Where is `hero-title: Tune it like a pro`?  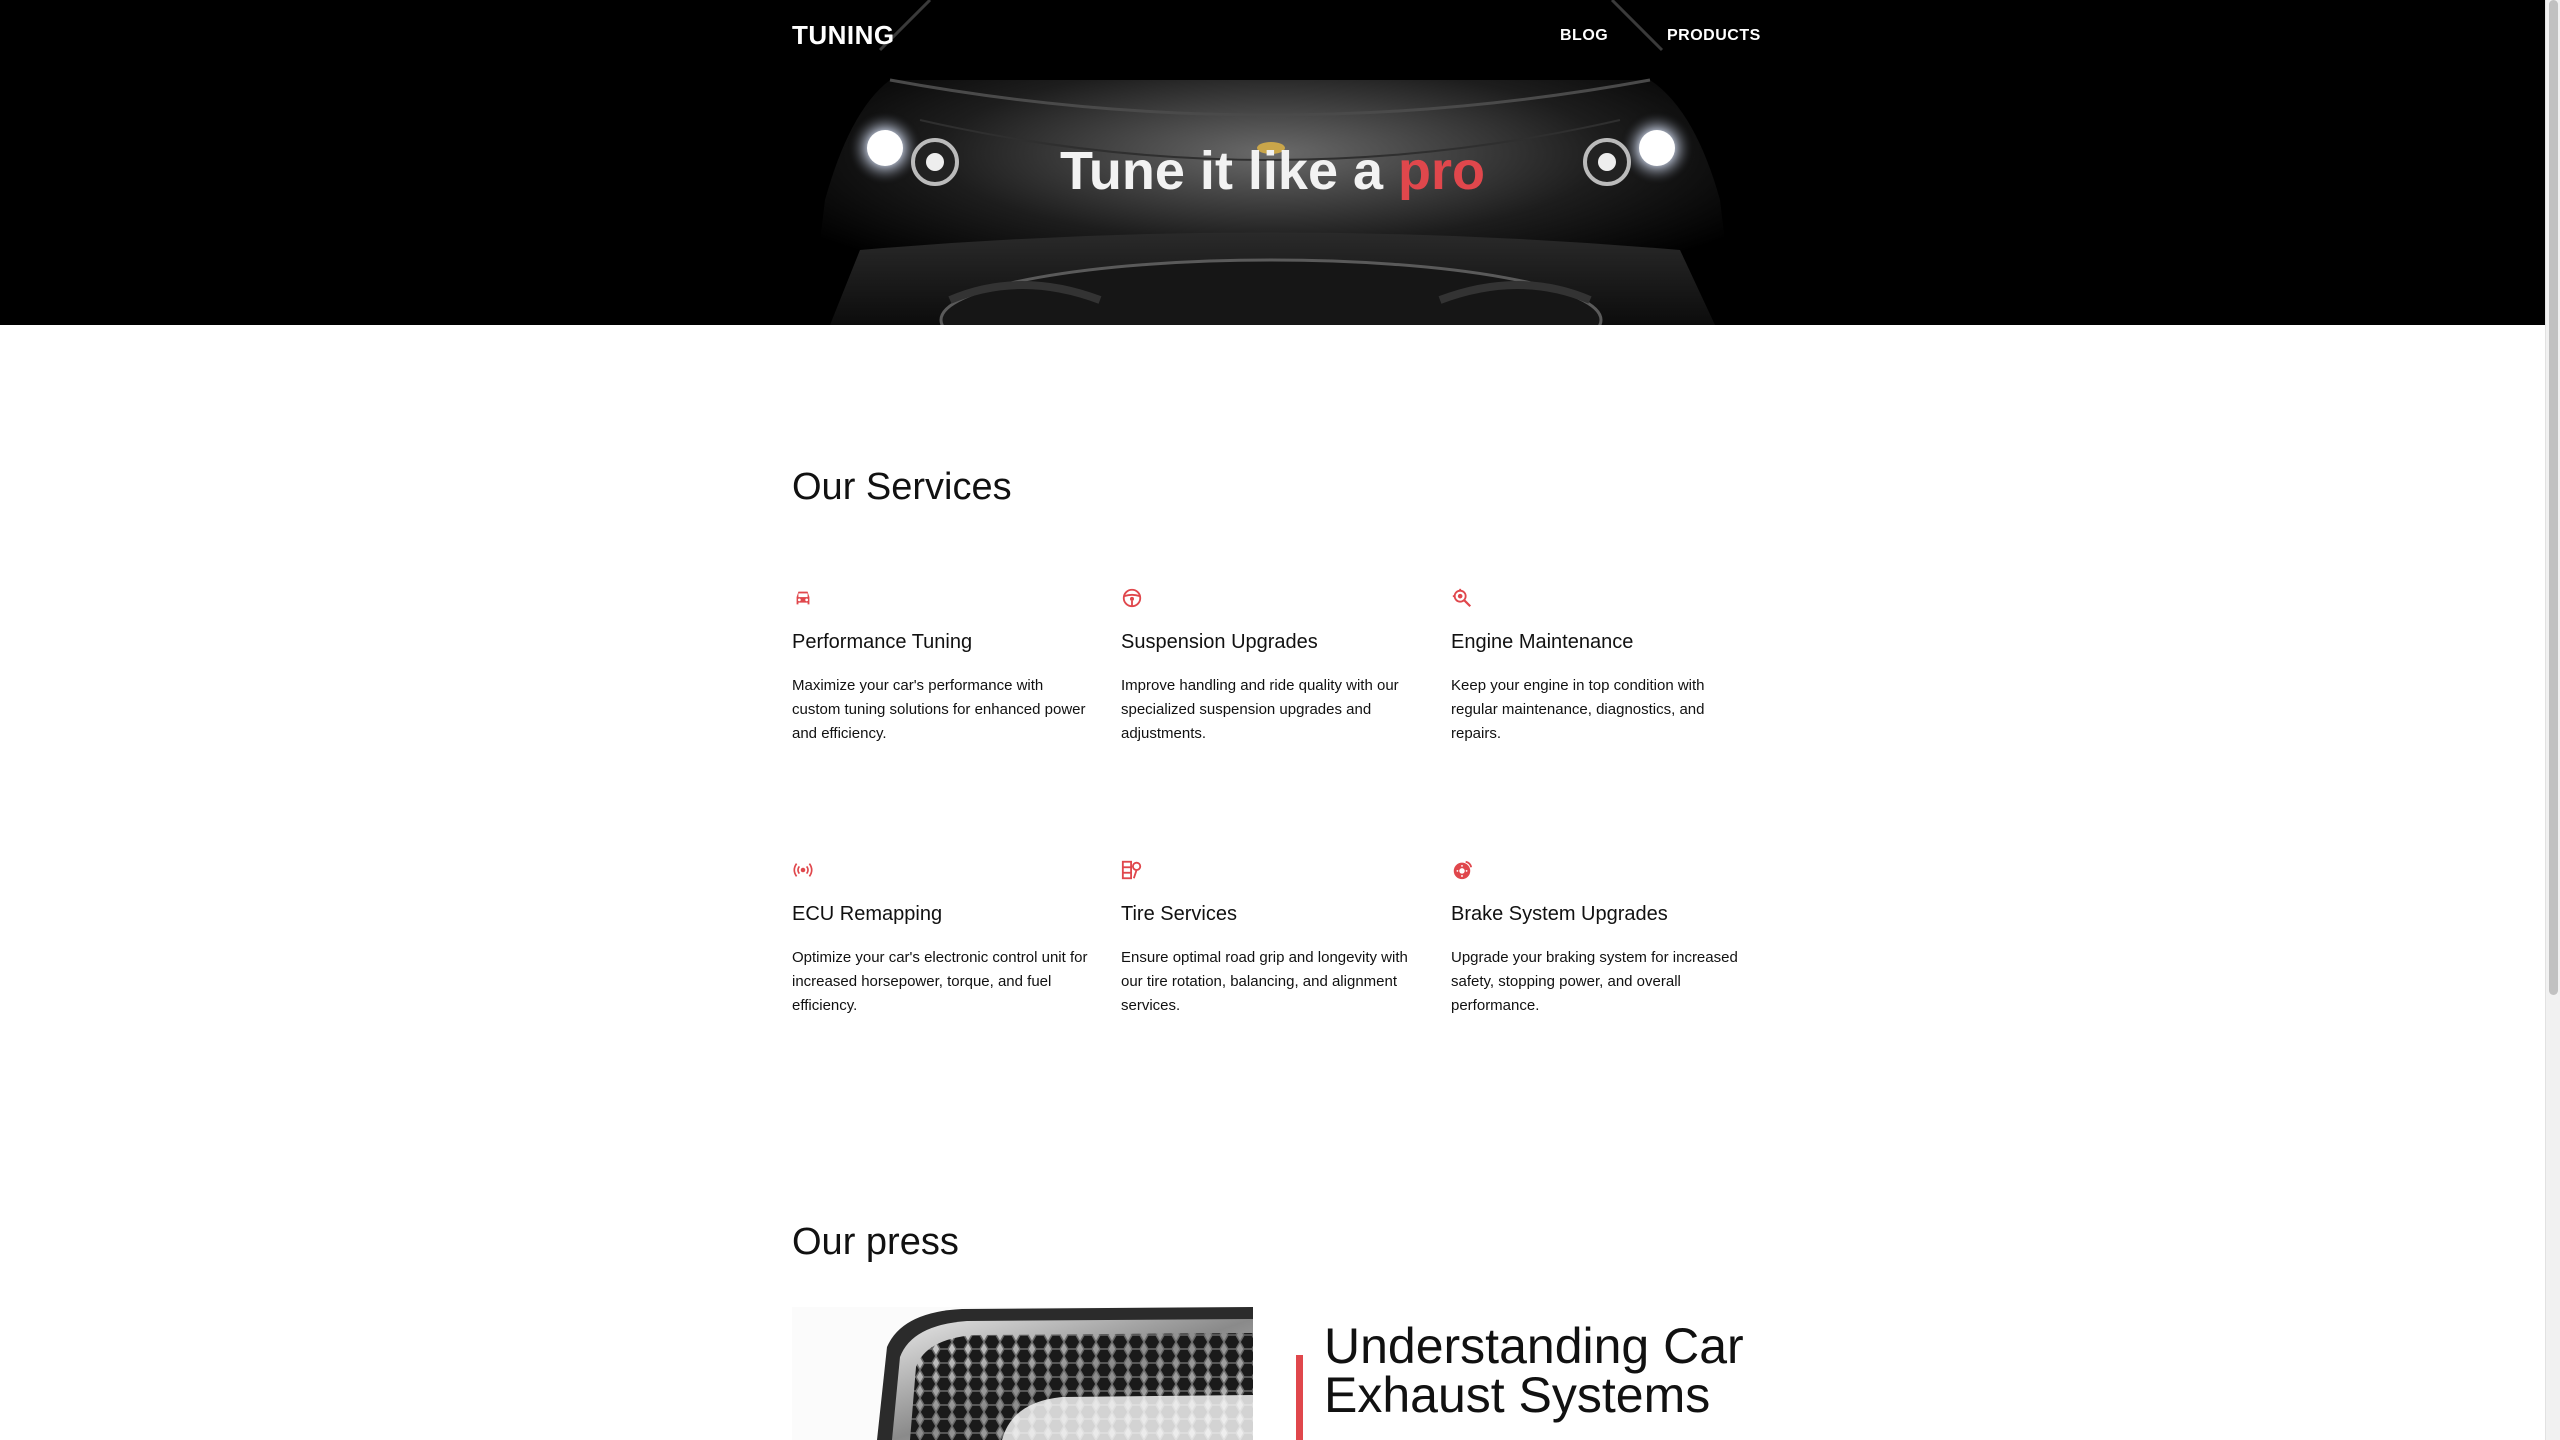 hero-title: Tune it like a pro is located at coordinates (1272, 171).